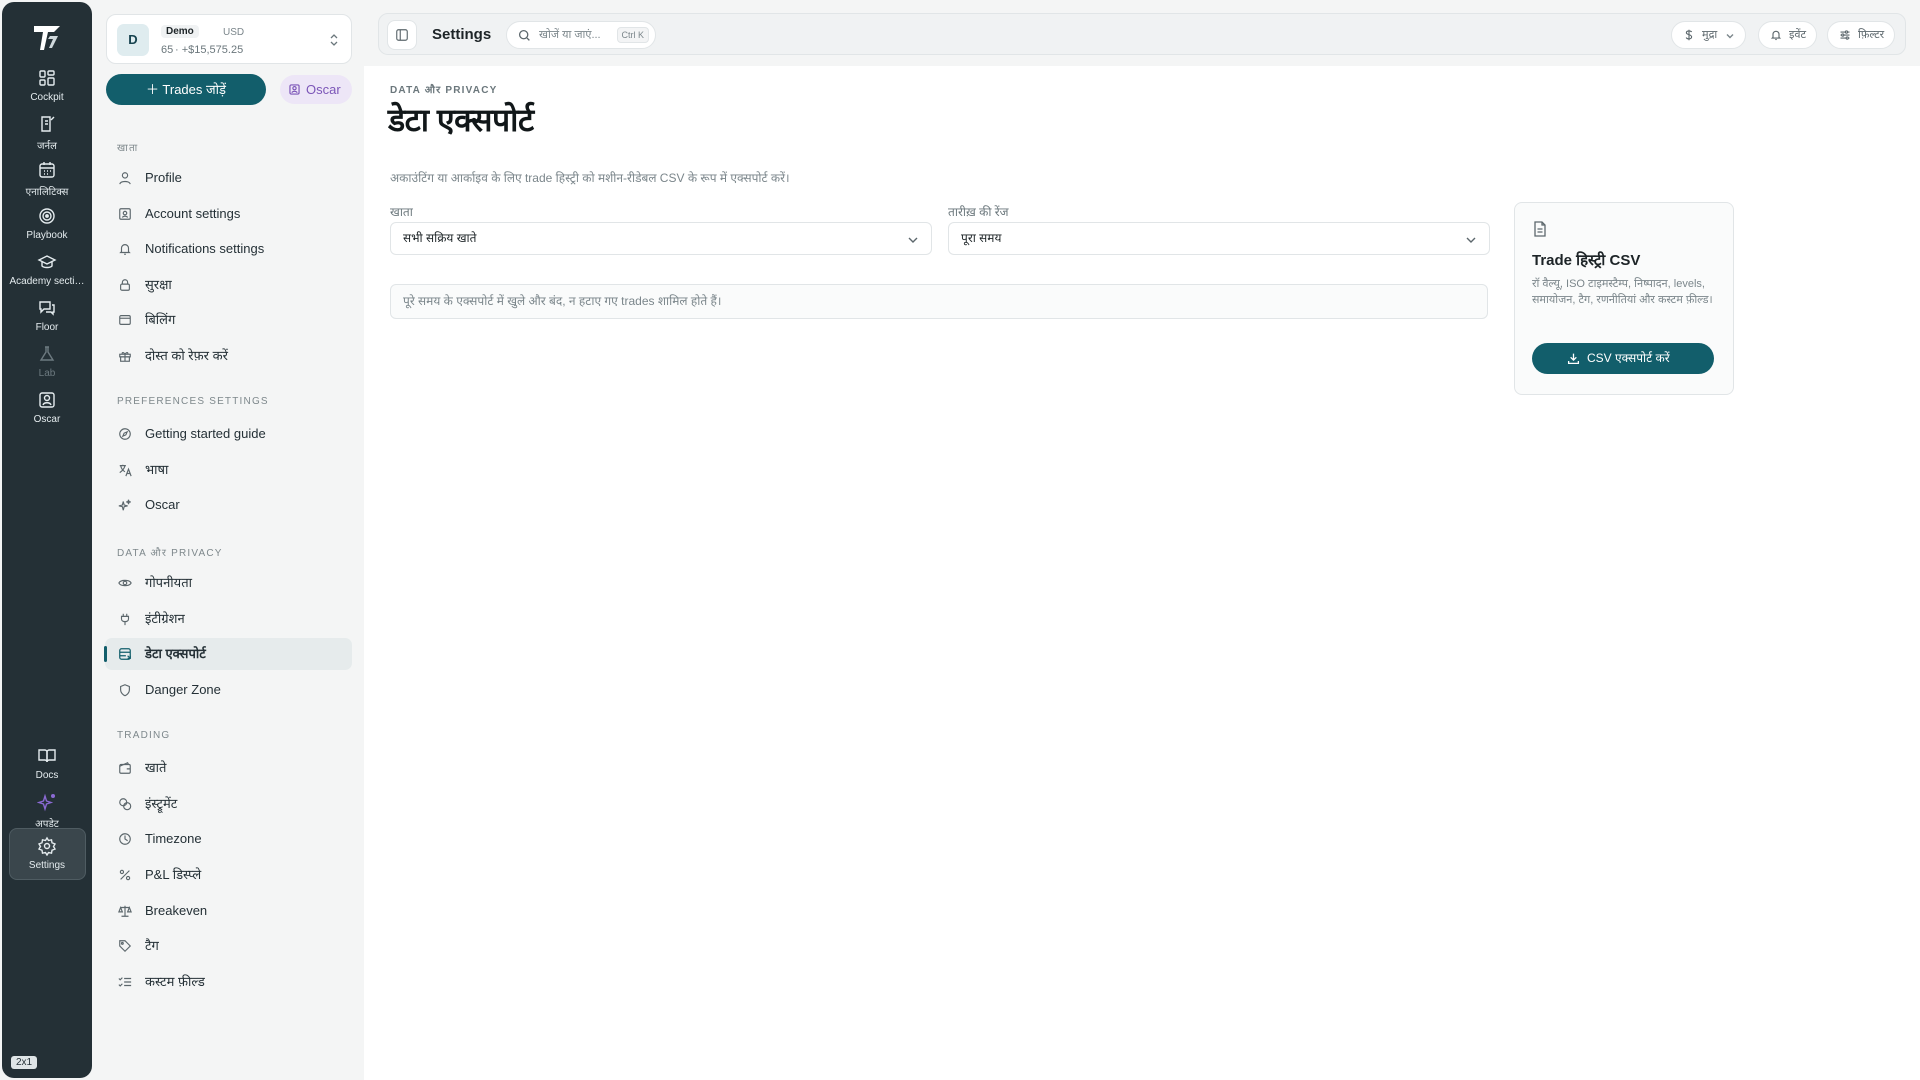 This screenshot has width=1920, height=1080. What do you see at coordinates (173, 838) in the screenshot?
I see `nav-label: Timezone` at bounding box center [173, 838].